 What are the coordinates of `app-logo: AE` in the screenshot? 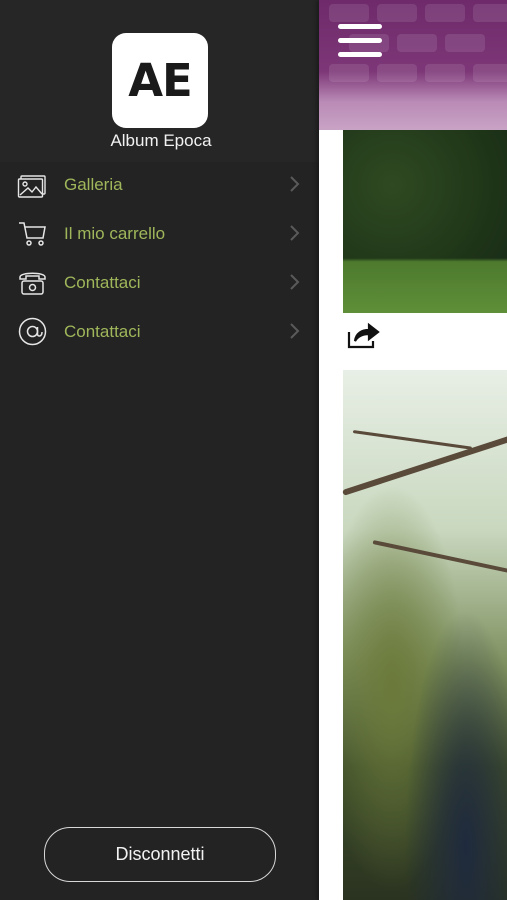 It's located at (160, 80).